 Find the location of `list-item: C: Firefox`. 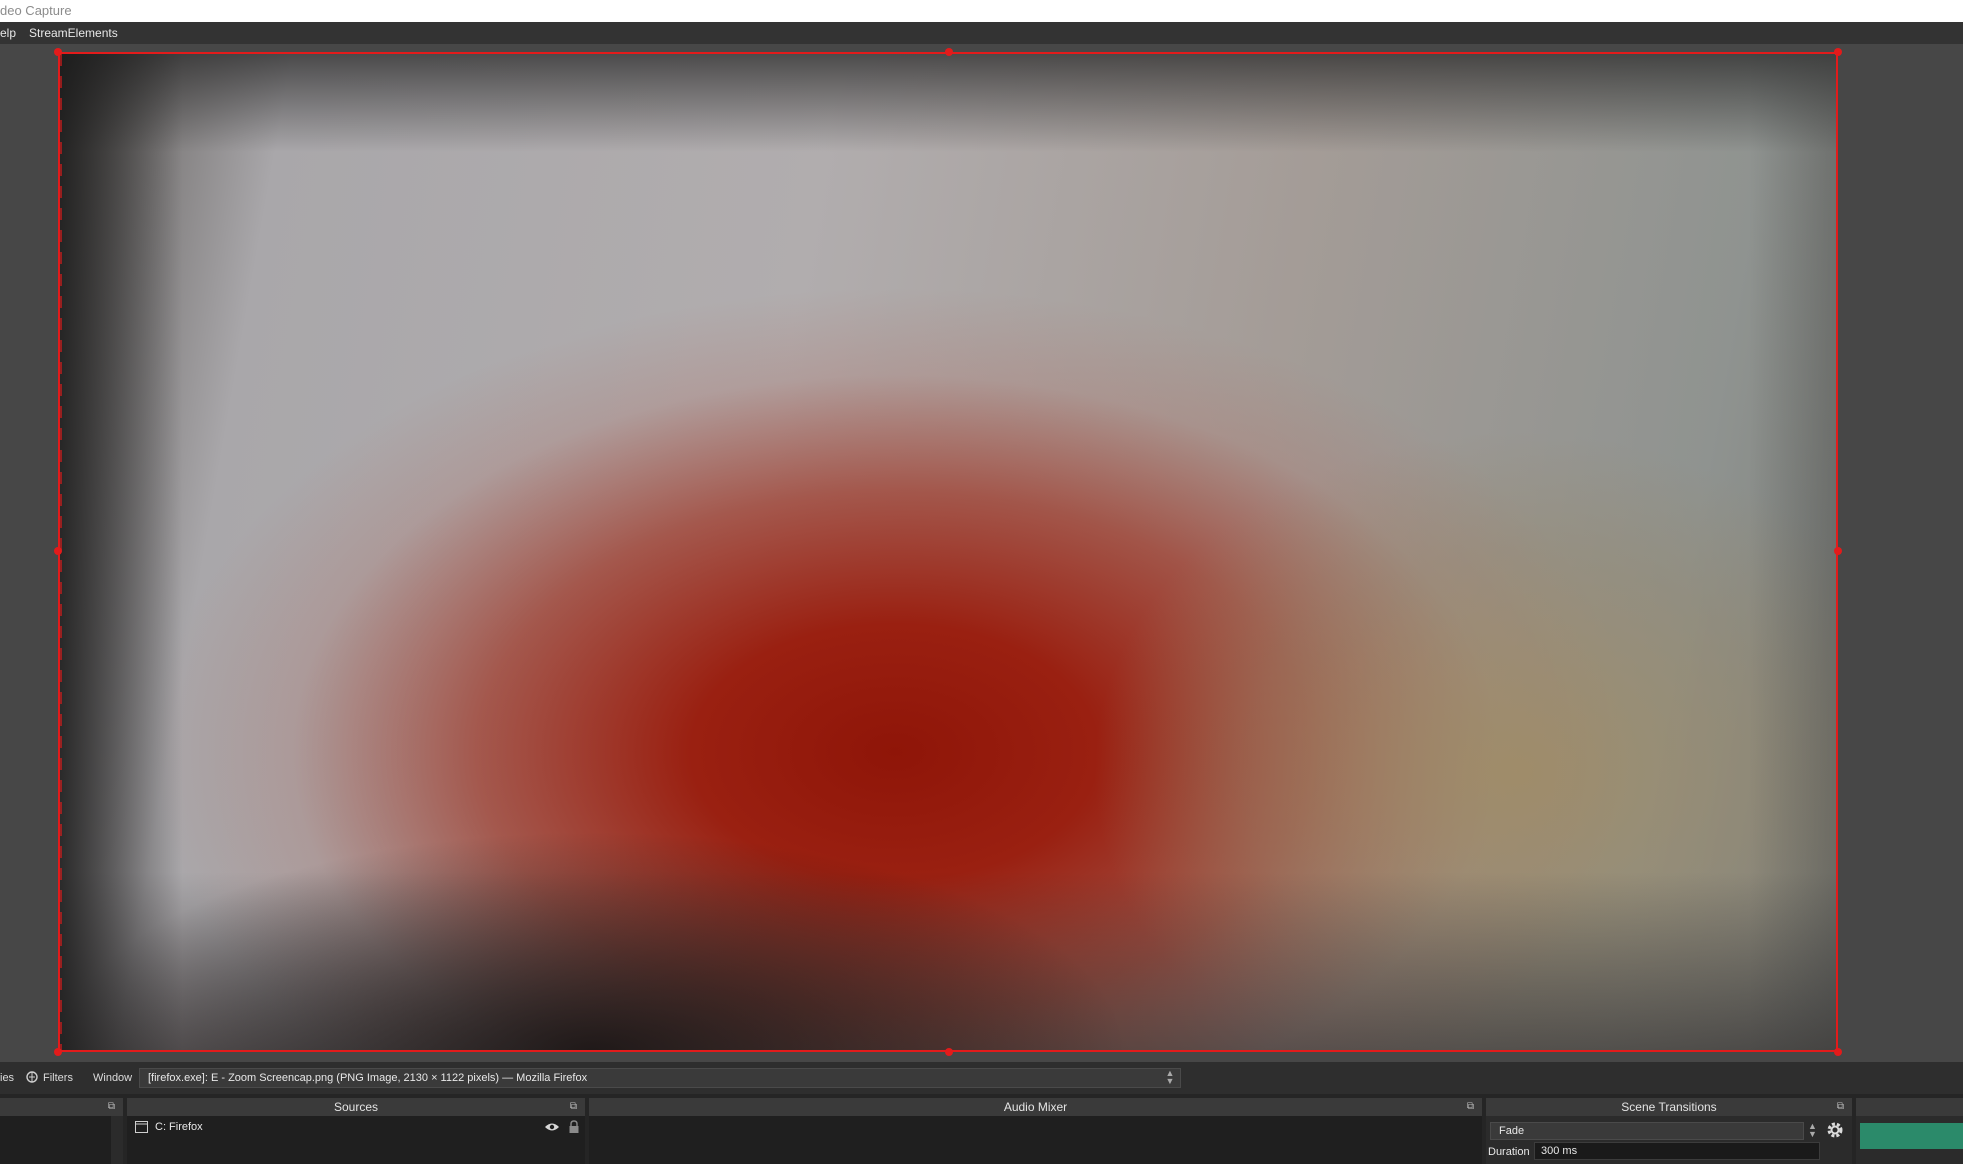

list-item: C: Firefox is located at coordinates (356, 1127).